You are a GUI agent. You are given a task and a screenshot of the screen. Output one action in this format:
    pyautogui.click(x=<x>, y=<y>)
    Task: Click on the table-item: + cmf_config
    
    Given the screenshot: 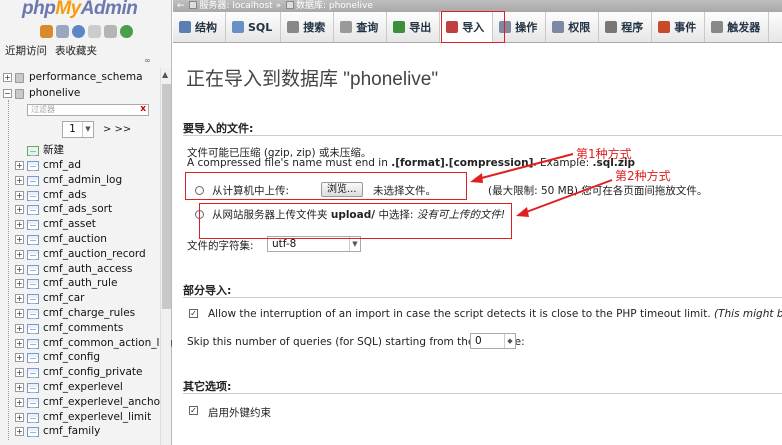 What is the action you would take?
    pyautogui.click(x=80, y=357)
    